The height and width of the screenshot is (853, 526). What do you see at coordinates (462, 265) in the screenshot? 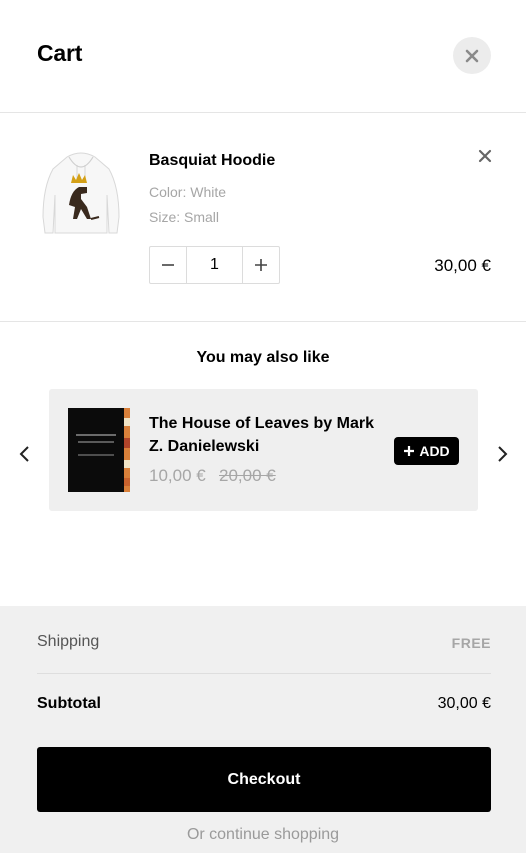
I see `line-item-price: 30,00 €` at bounding box center [462, 265].